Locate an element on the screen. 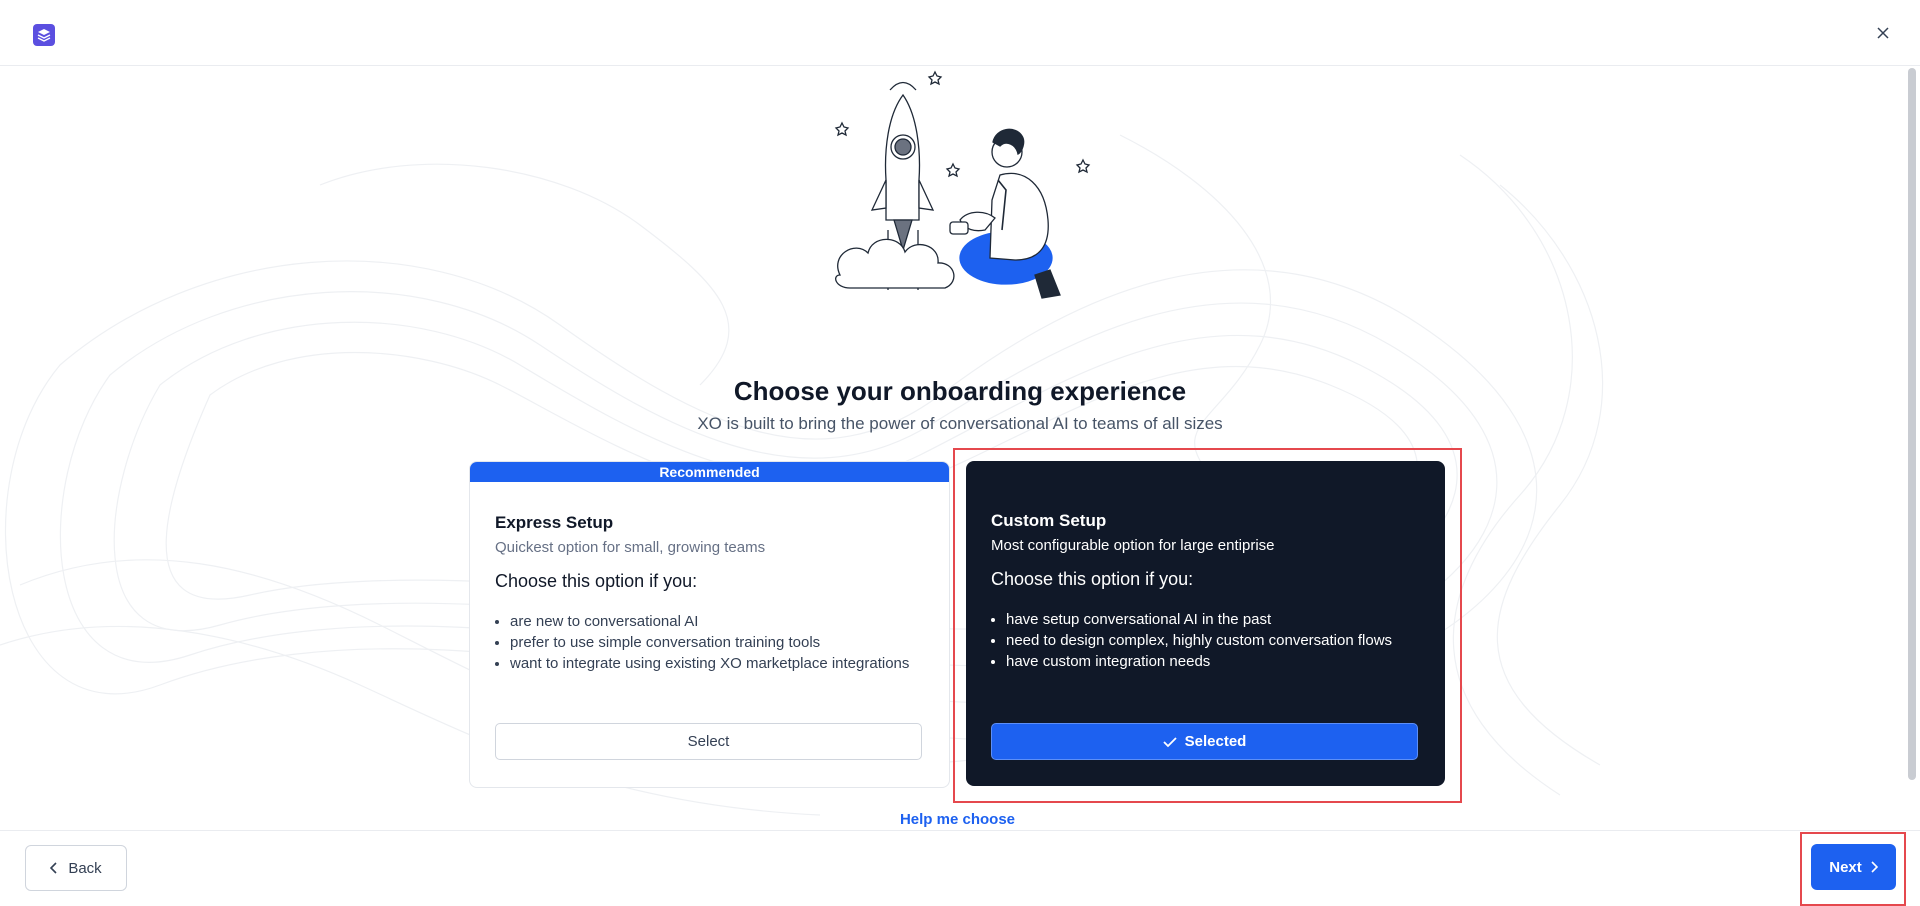 The height and width of the screenshot is (906, 1920). help-me-choose-link: Help me choose is located at coordinates (957, 819).